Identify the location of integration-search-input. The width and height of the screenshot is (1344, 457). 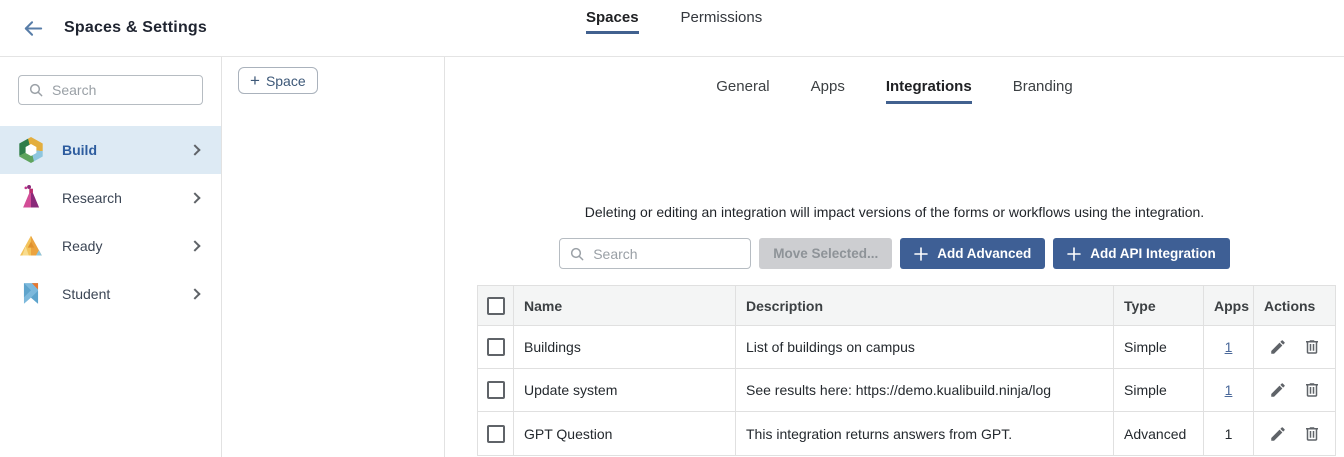
(667, 253).